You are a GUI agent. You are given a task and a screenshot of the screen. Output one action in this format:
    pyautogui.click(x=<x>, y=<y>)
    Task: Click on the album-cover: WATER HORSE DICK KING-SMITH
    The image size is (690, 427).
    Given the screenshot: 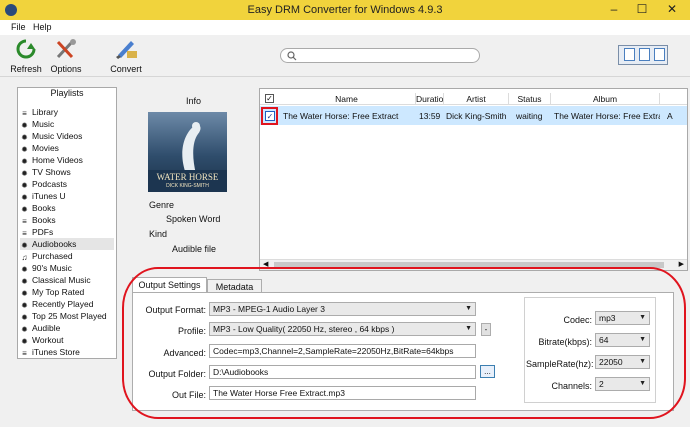 What is the action you would take?
    pyautogui.click(x=187, y=152)
    